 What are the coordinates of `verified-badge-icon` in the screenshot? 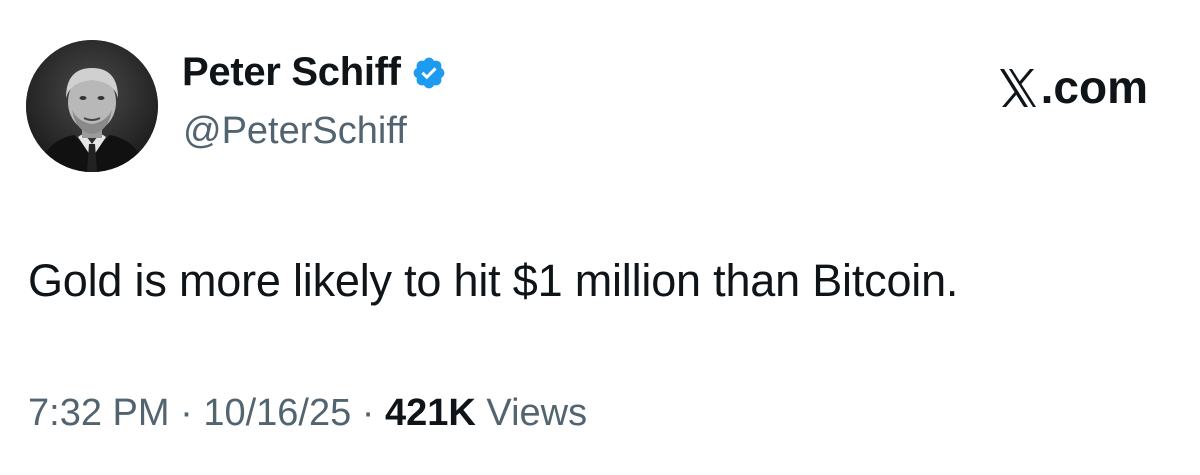 It's located at (429, 73).